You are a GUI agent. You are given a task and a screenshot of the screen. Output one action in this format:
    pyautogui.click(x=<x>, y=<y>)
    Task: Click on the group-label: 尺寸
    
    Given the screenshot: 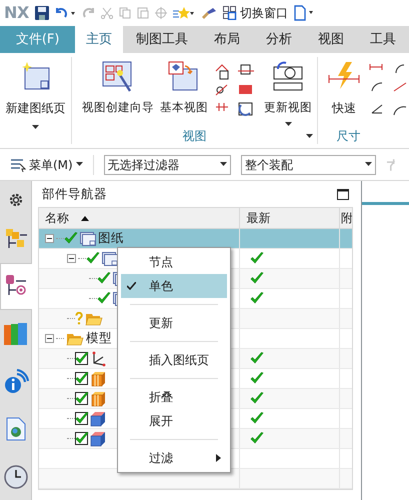 What is the action you would take?
    pyautogui.click(x=348, y=136)
    